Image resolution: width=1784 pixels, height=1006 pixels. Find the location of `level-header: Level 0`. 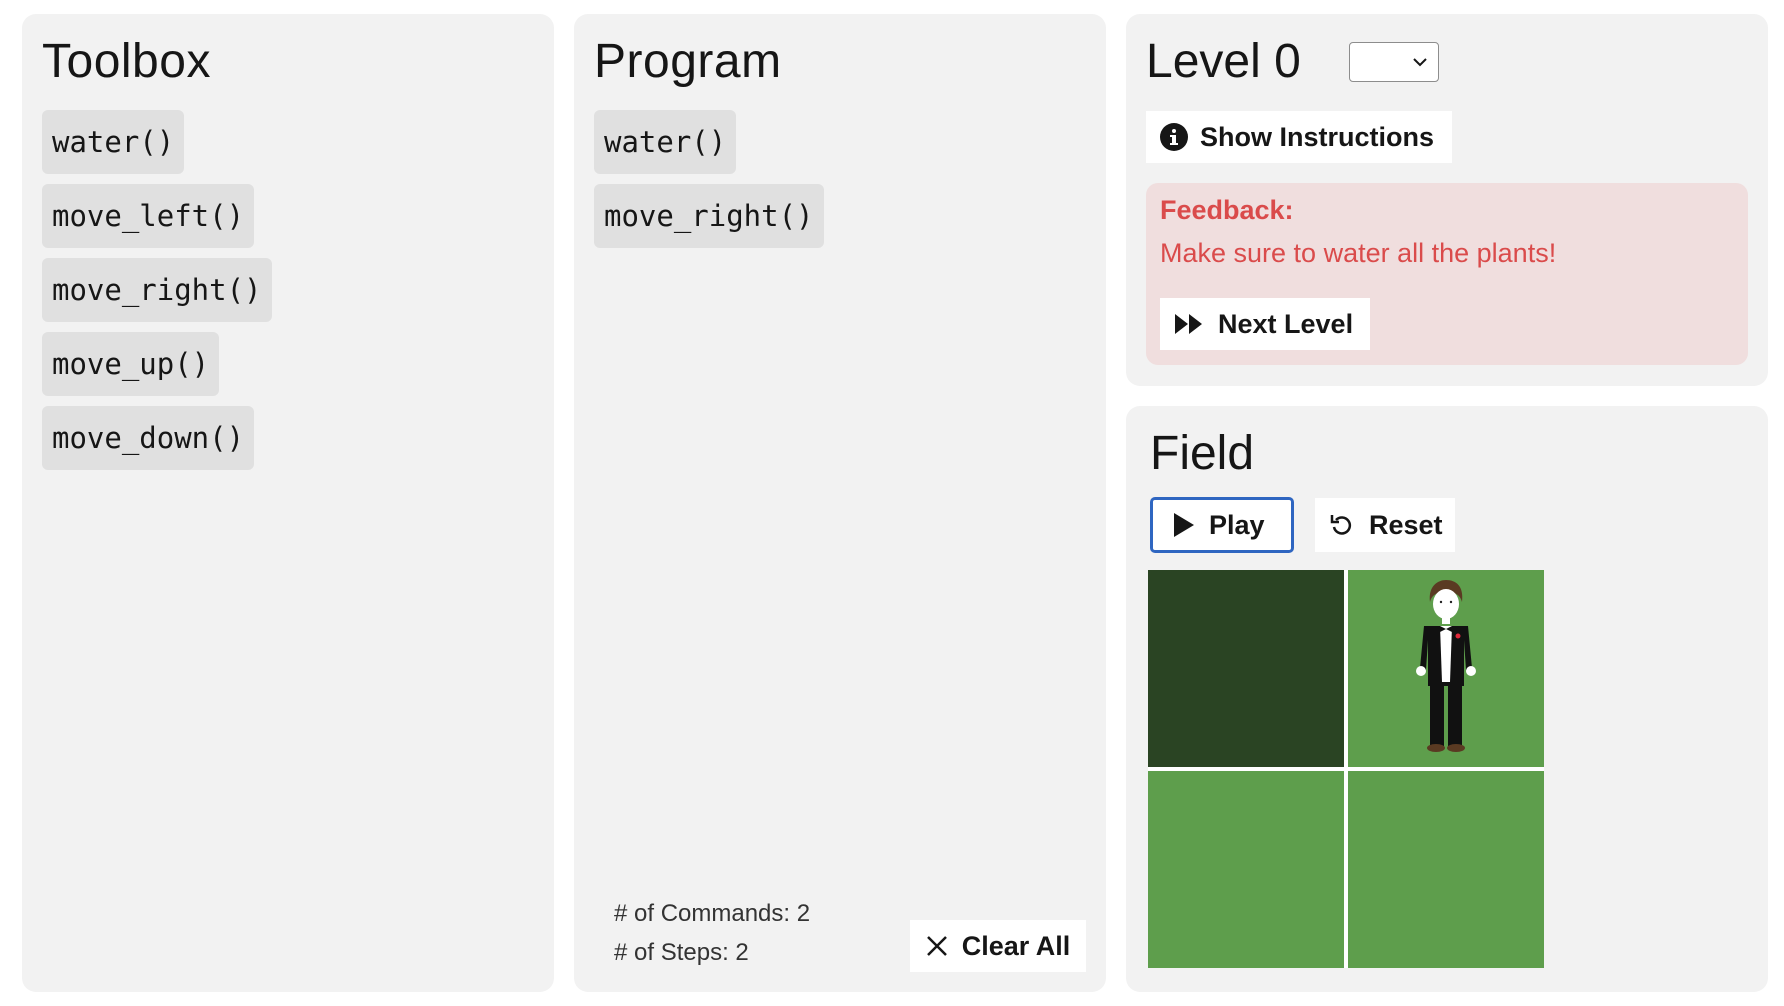

level-header: Level 0 is located at coordinates (1292, 61).